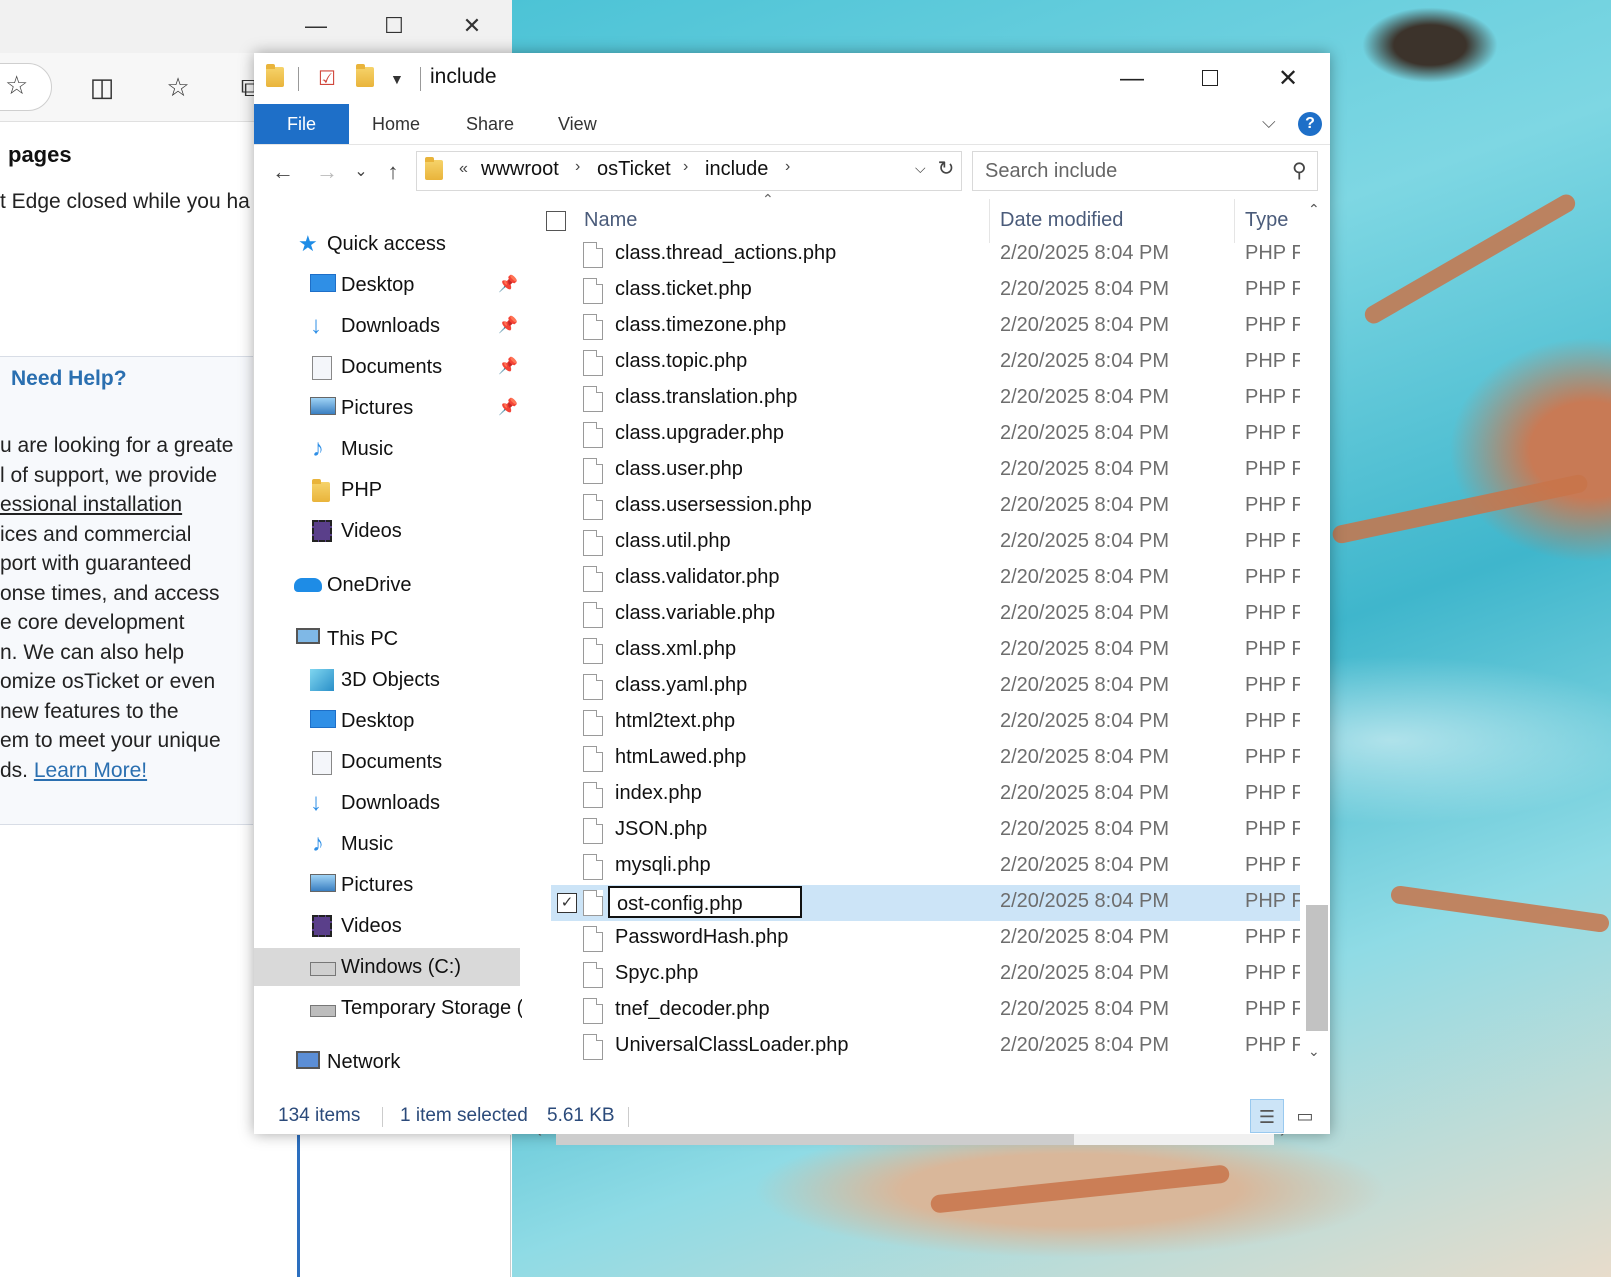  I want to click on file-row: class.topic.php 2/20/2025 8:04 PM PHP File, so click(925, 363).